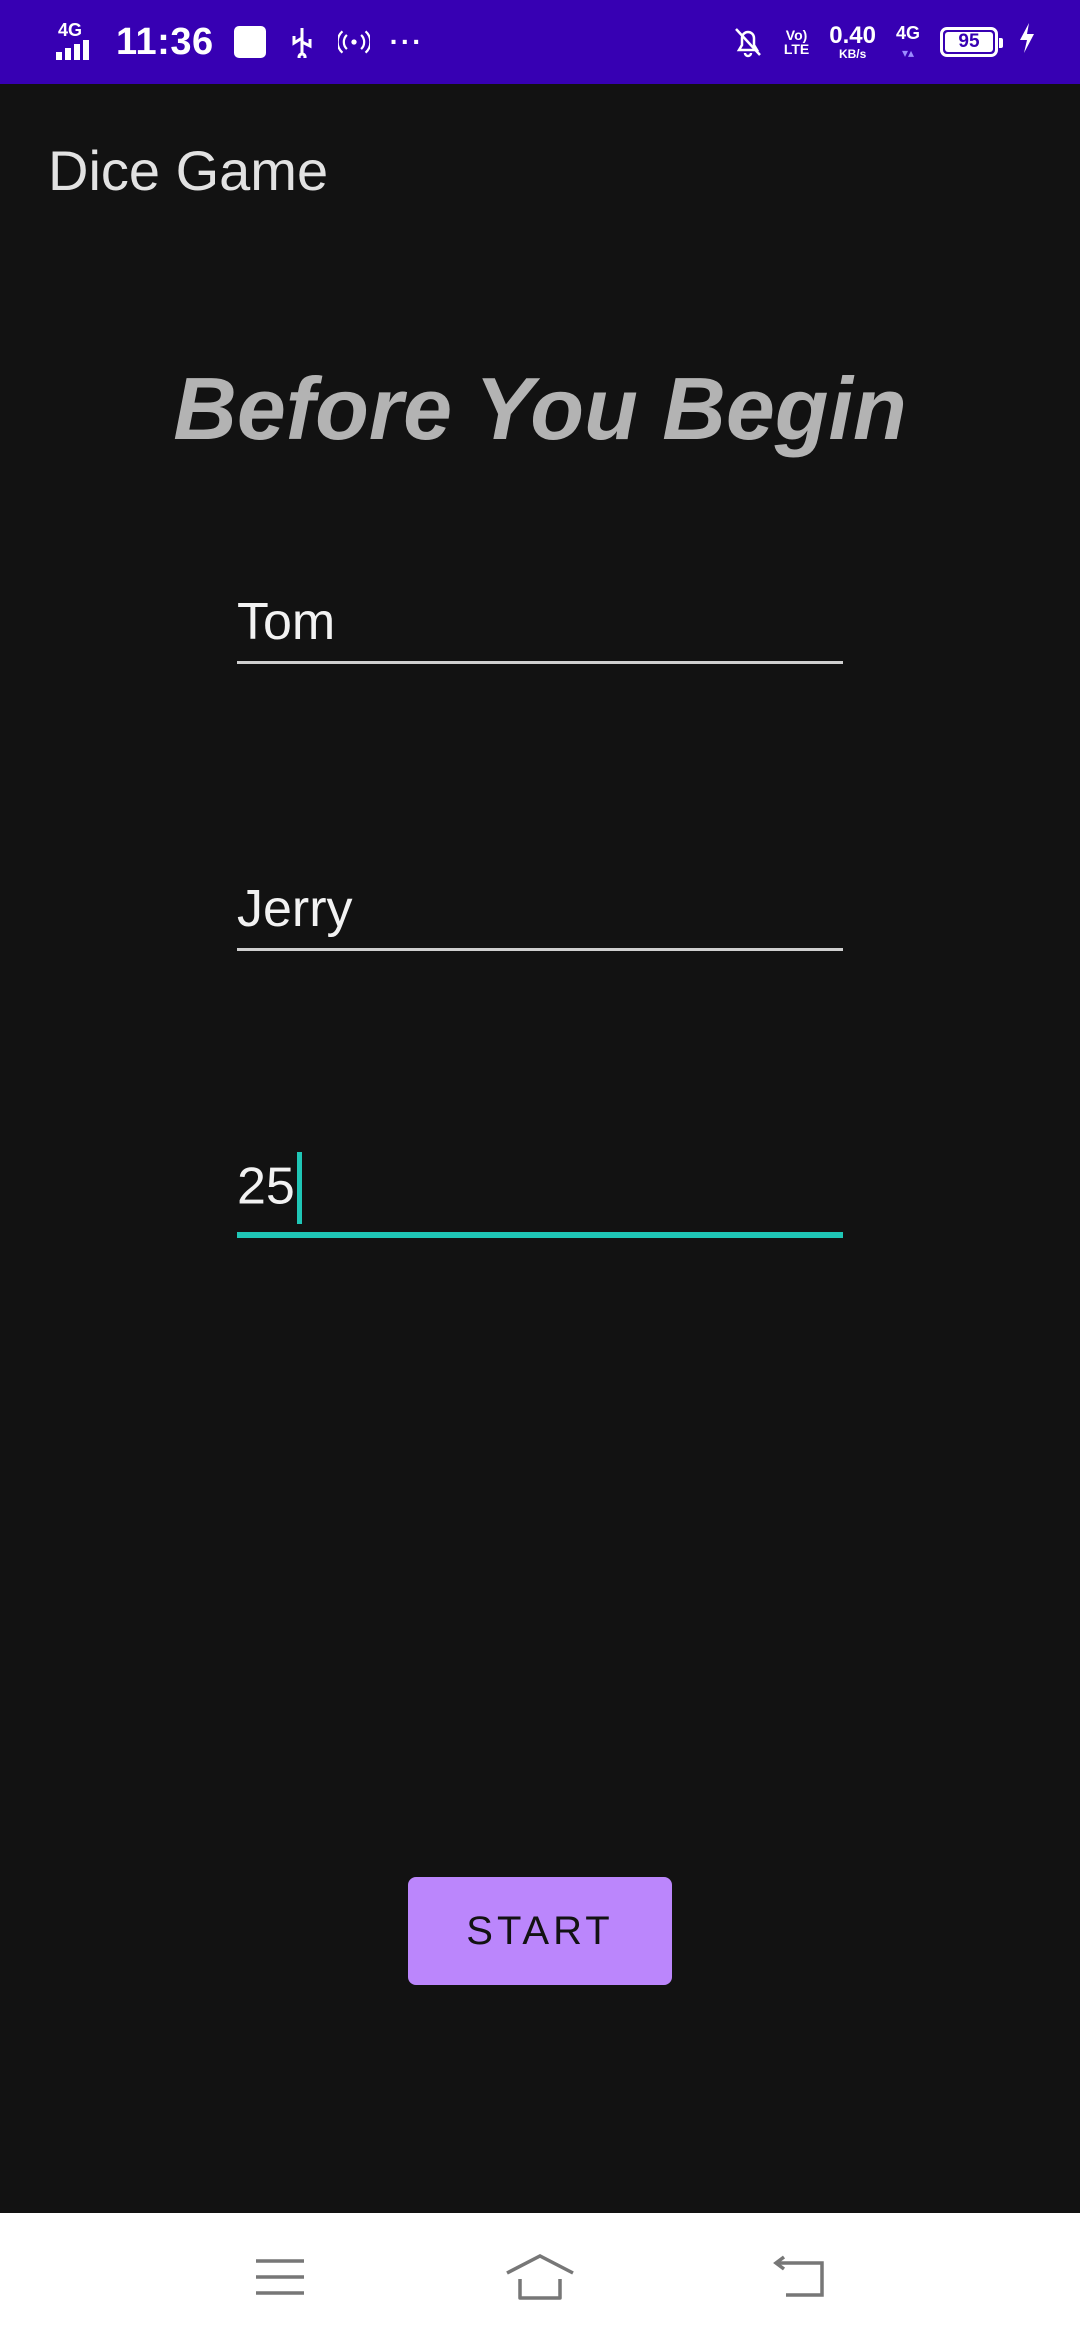 Image resolution: width=1080 pixels, height=2340 pixels. Describe the element at coordinates (852, 41) in the screenshot. I see `network-speed: 0.40 KB/s` at that location.